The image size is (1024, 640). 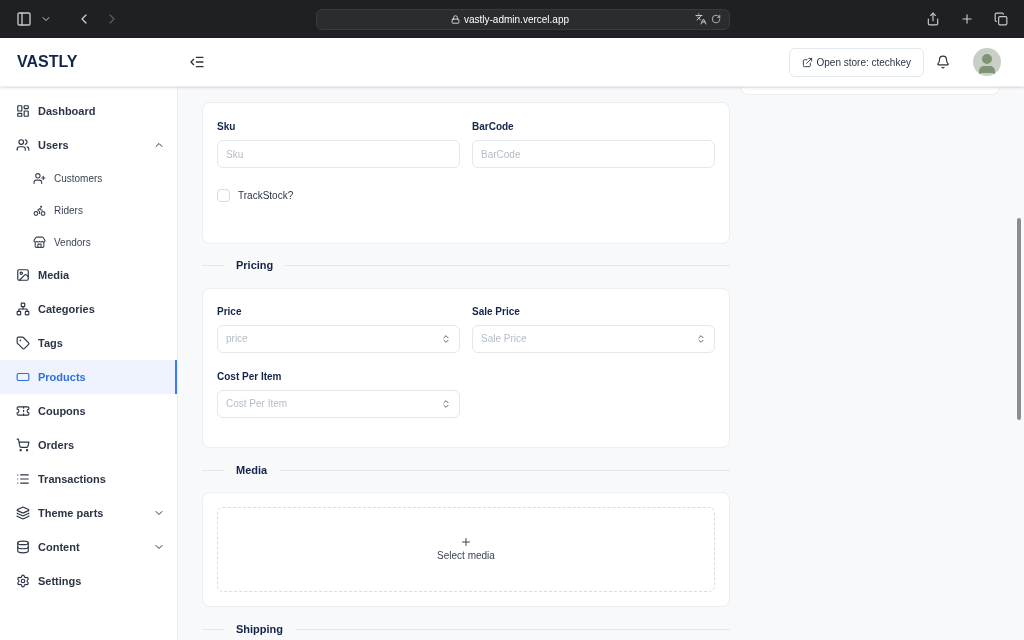 I want to click on input-field: Sku, so click(x=338, y=154).